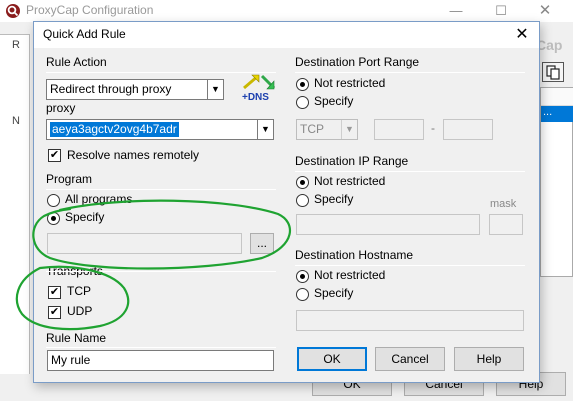  I want to click on ip-not-restricted-label: Not restricted, so click(350, 181).